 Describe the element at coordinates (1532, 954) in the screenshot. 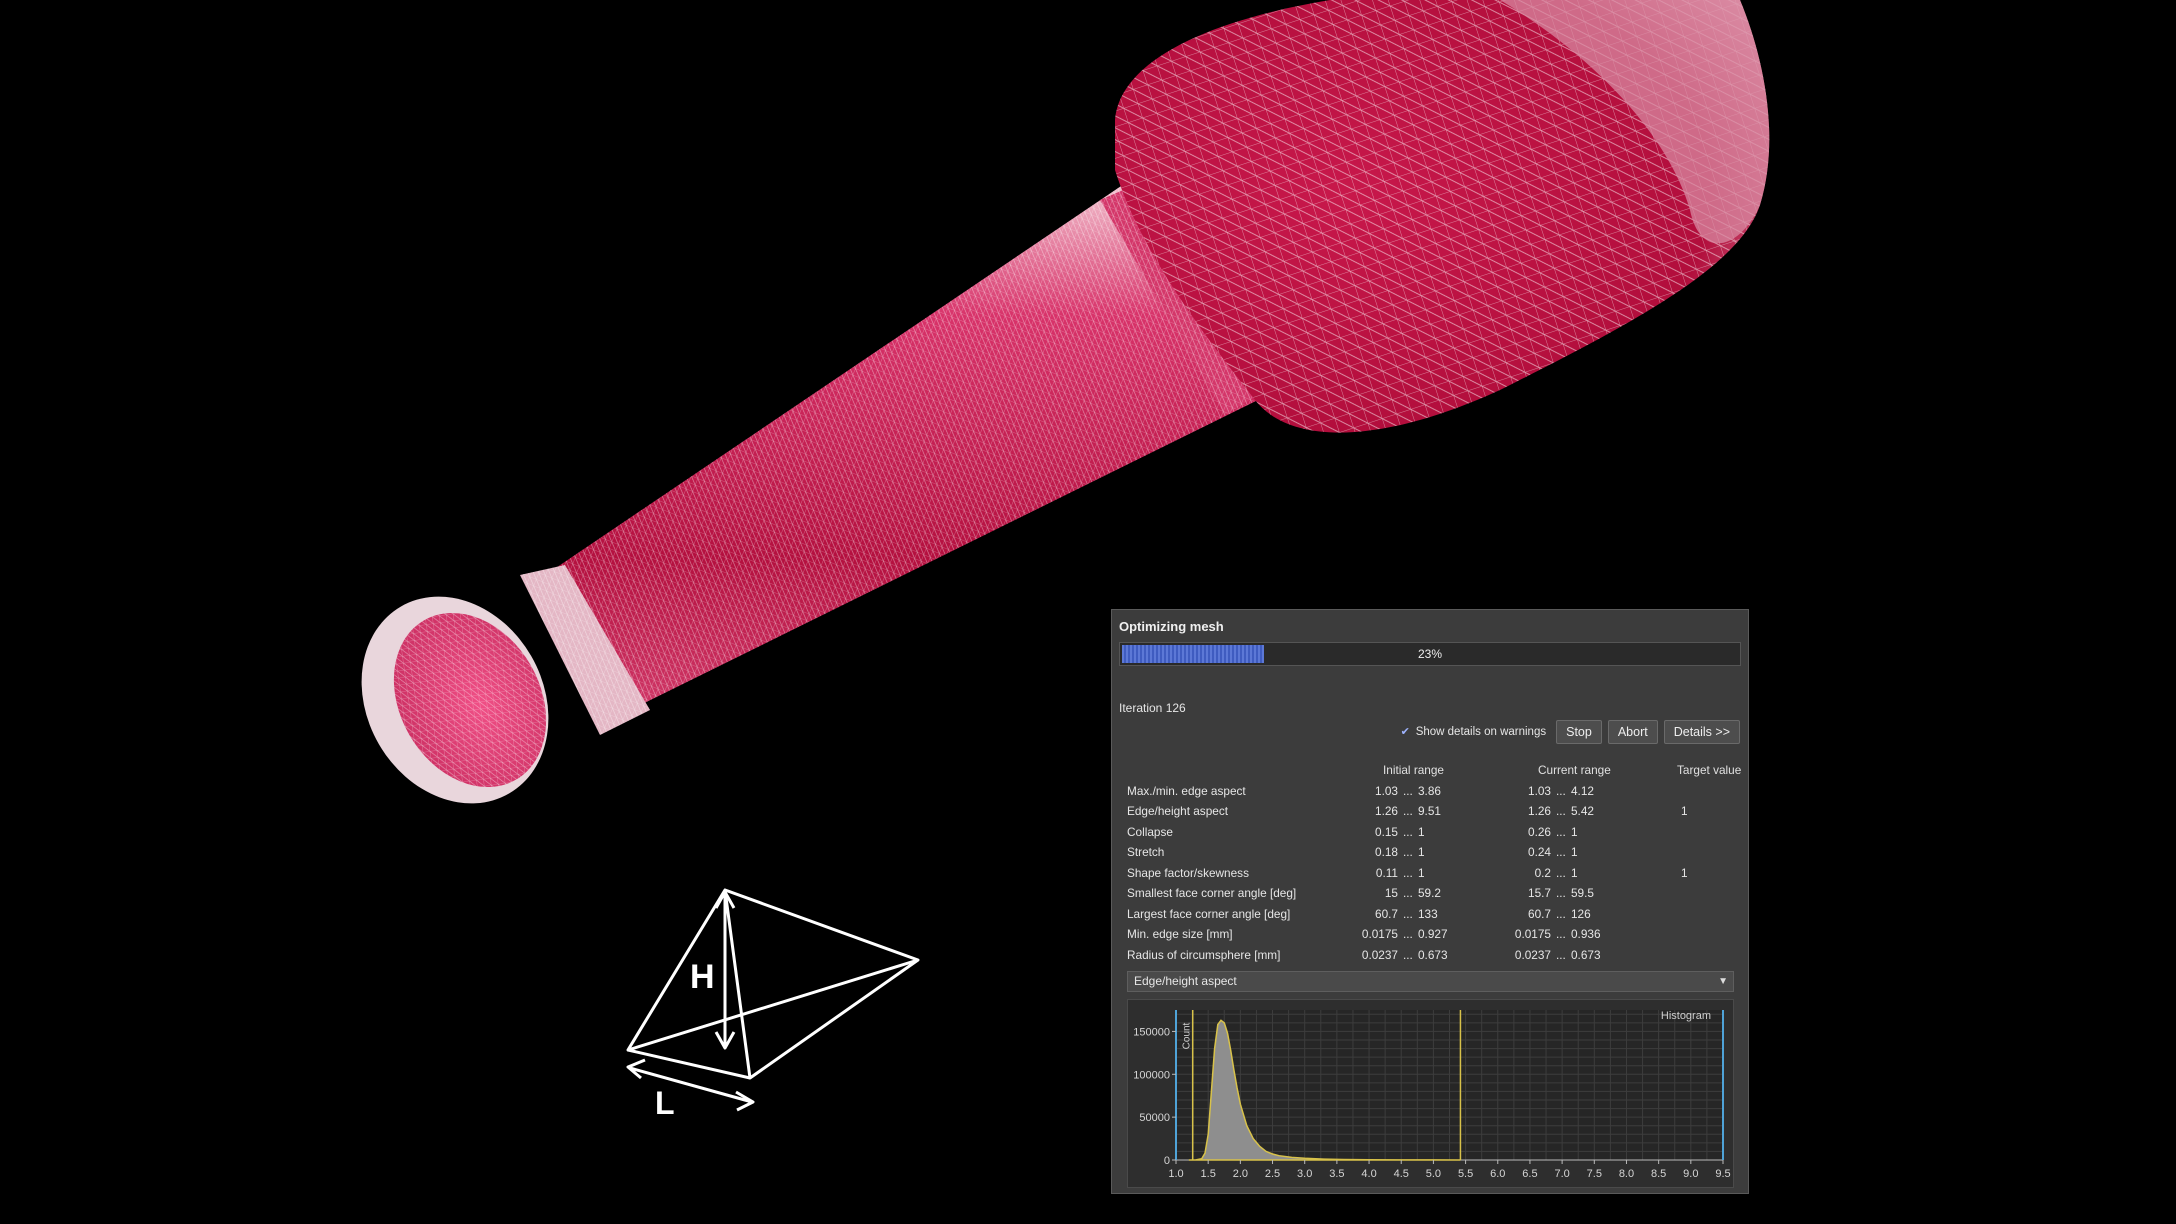

I see `current-min: 0.0237` at that location.